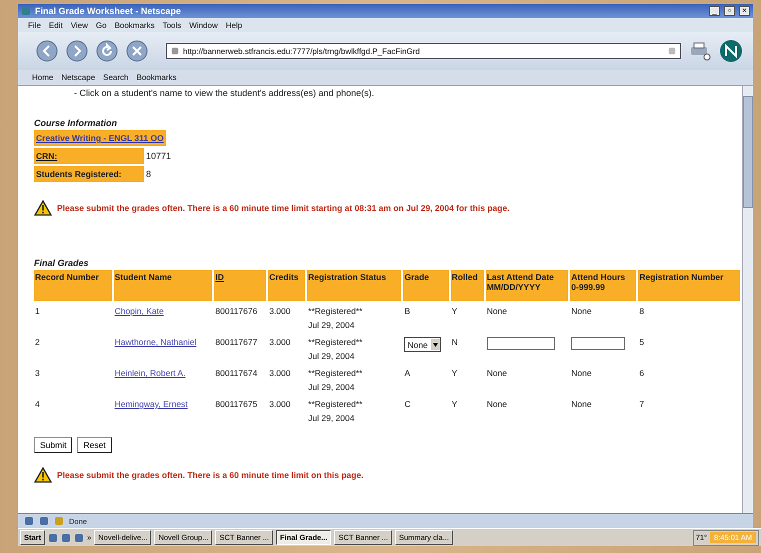 The height and width of the screenshot is (553, 761). What do you see at coordinates (423, 51) in the screenshot?
I see `address-field: http://bannerweb.stfrancis.edu:7777/pls/trng/bwlkffgd.P_FacFinGrd` at bounding box center [423, 51].